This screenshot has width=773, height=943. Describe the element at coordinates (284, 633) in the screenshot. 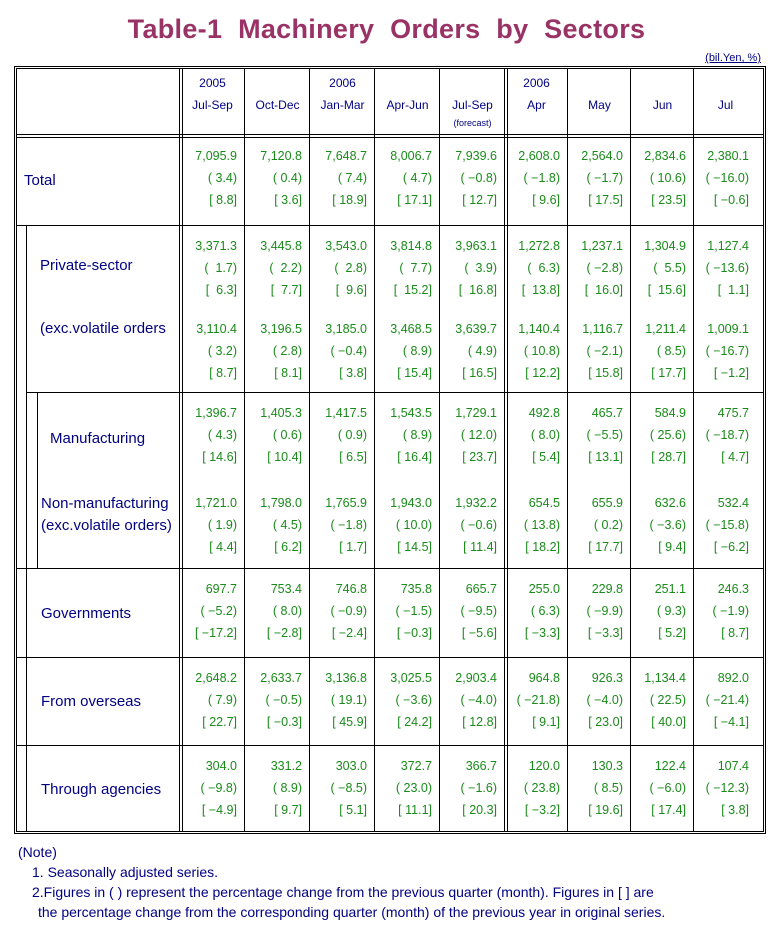

I see `cell-yoy-change: [ −2.8]` at that location.